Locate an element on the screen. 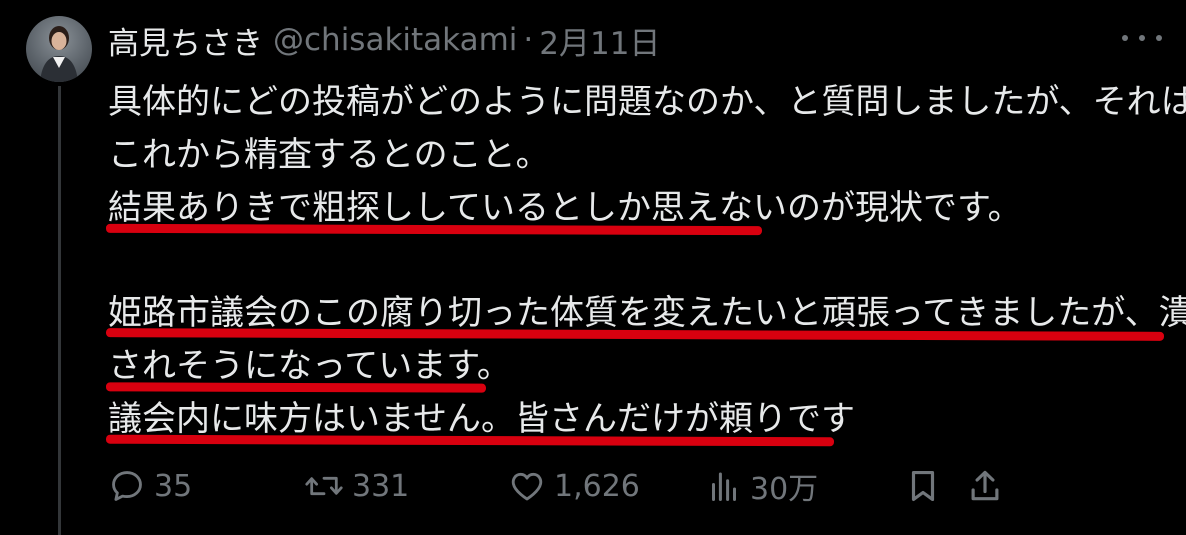  post-line: 議会内に味方はいません。皆さんだけが頼りです is located at coordinates (639, 420).